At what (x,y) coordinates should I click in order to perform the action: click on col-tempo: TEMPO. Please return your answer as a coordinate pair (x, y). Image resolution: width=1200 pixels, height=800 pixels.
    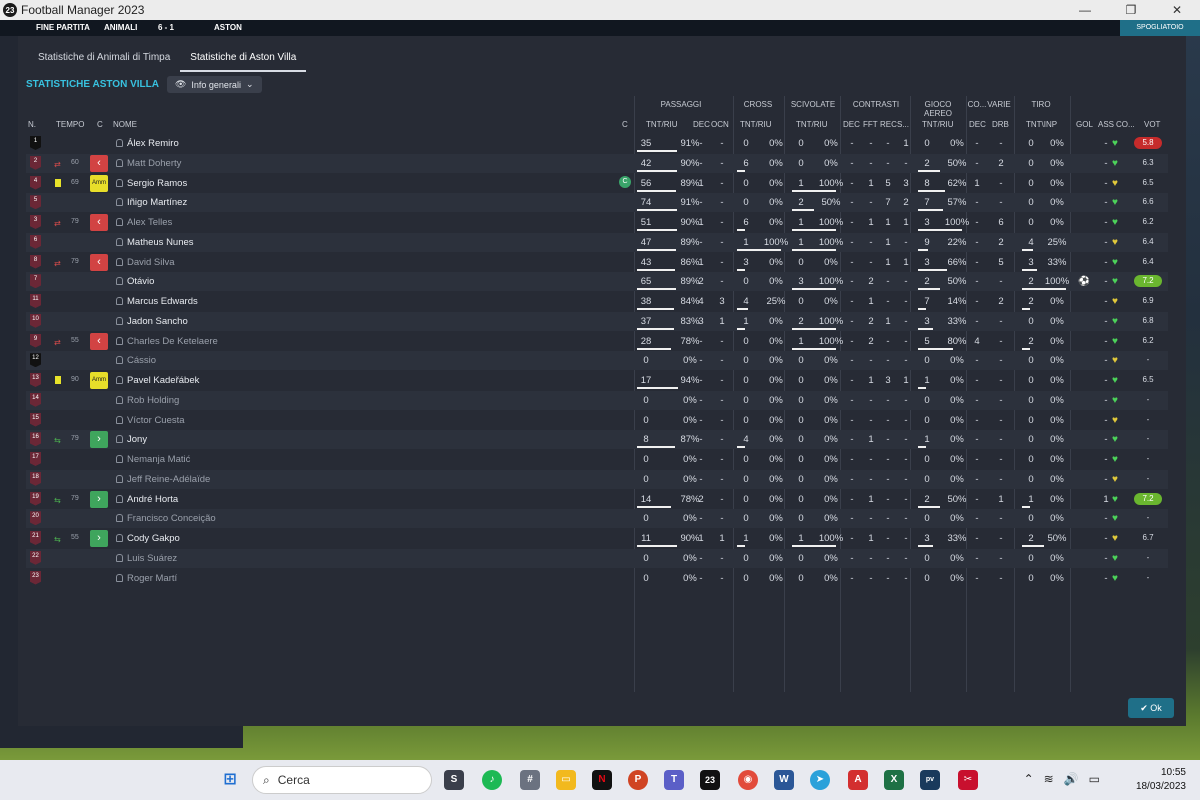
    Looking at the image, I should click on (70, 124).